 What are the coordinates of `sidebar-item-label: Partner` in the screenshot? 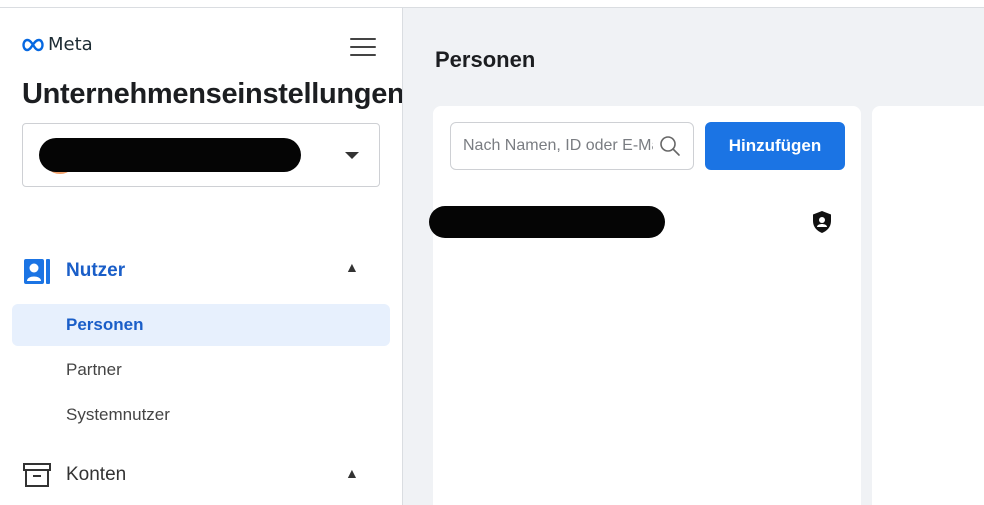 It's located at (94, 369).